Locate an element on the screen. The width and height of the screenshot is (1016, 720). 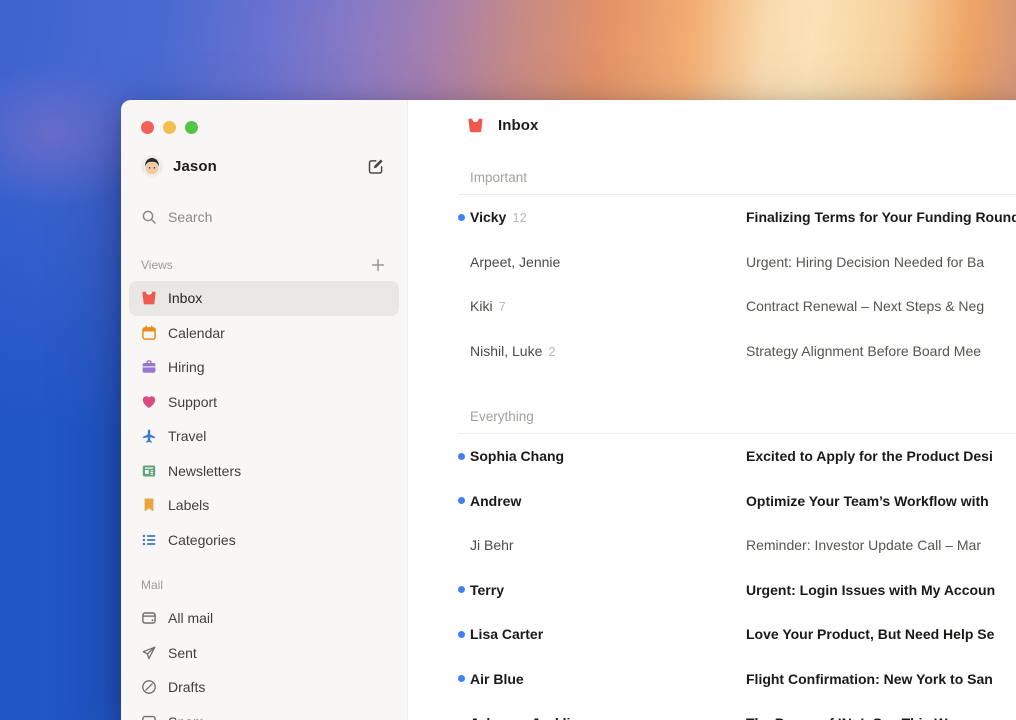
add-view-button is located at coordinates (378, 265).